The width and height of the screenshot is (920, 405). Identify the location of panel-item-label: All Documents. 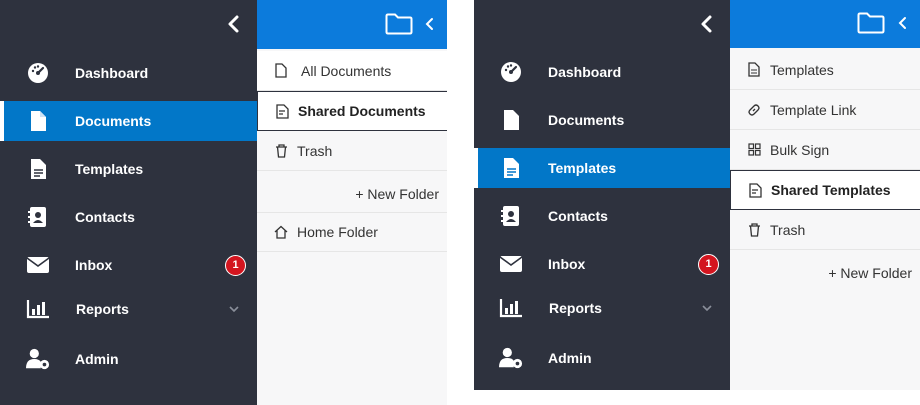
(346, 70).